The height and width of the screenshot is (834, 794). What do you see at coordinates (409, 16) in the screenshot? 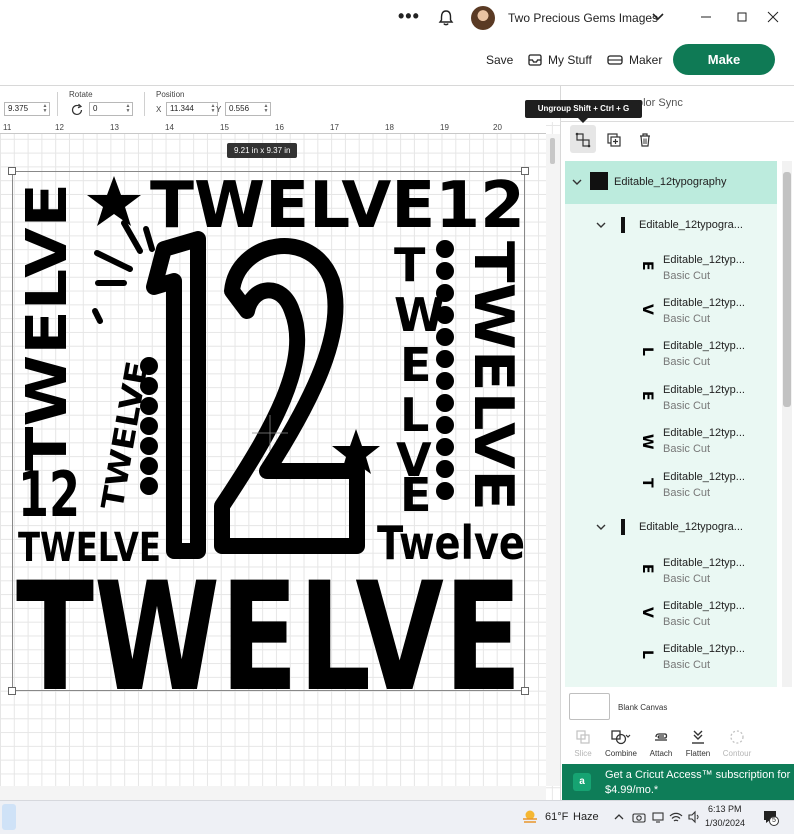
I see `more-options-button: •••` at bounding box center [409, 16].